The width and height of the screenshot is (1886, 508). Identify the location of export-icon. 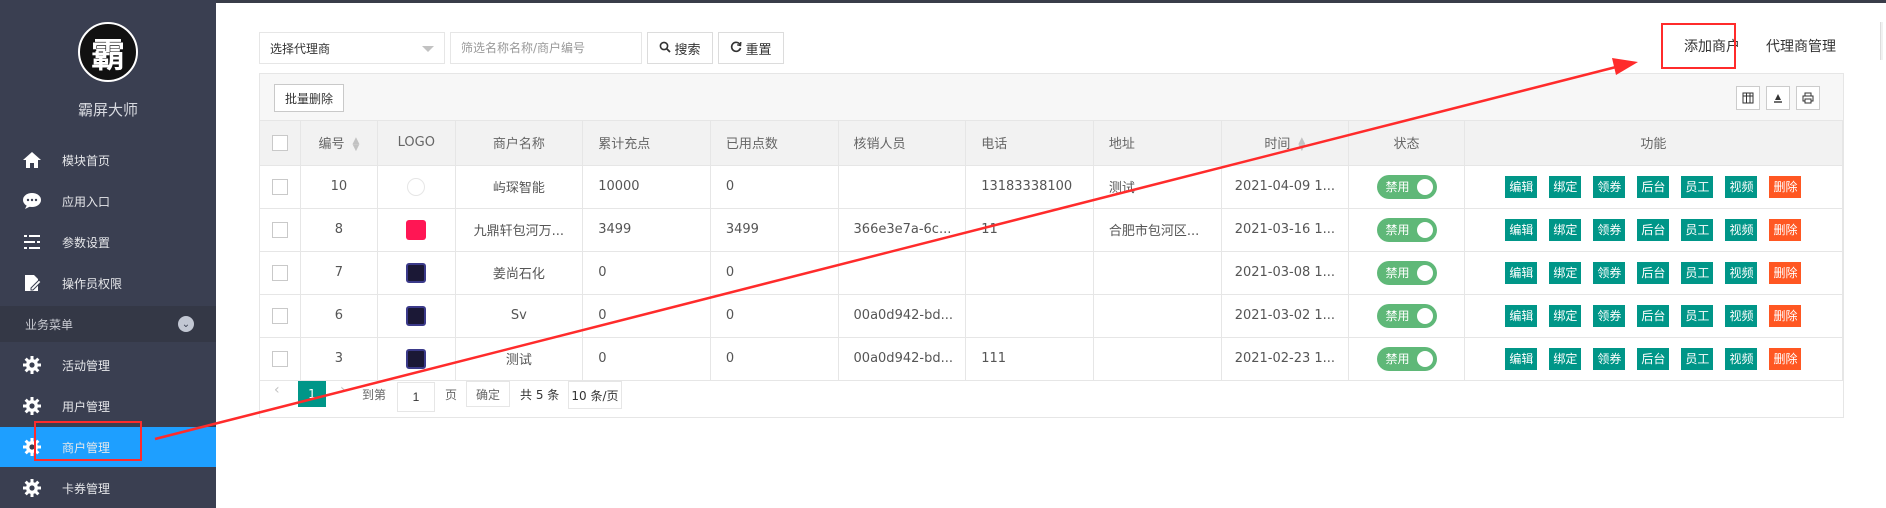
(1778, 98).